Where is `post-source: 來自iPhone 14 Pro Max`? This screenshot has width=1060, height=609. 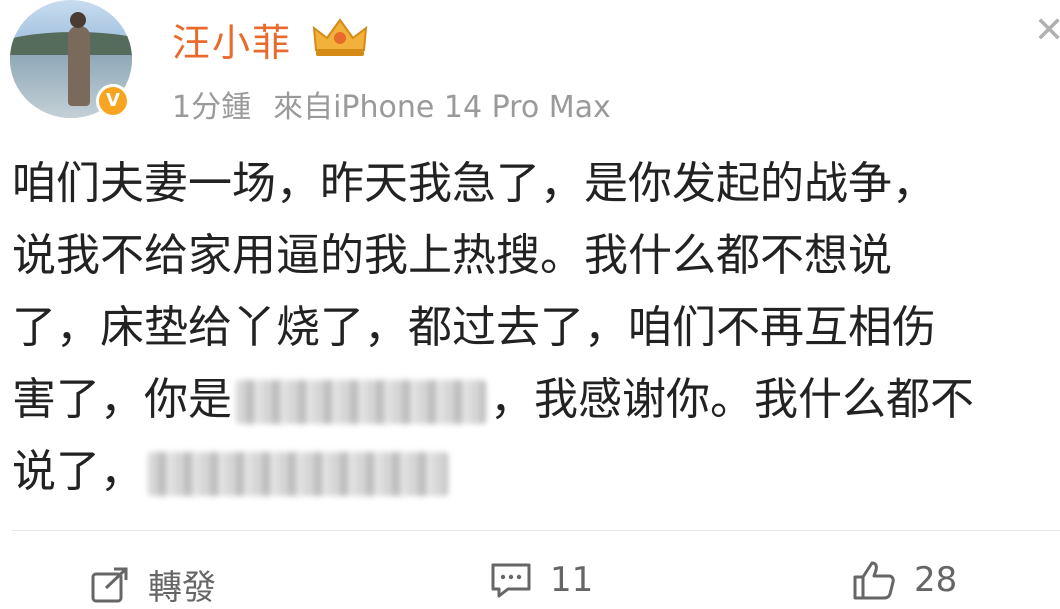
post-source: 來自iPhone 14 Pro Max is located at coordinates (442, 107).